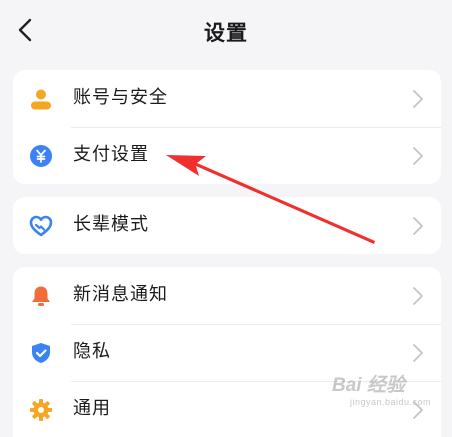  Describe the element at coordinates (41, 156) in the screenshot. I see `yuan-icon` at that location.